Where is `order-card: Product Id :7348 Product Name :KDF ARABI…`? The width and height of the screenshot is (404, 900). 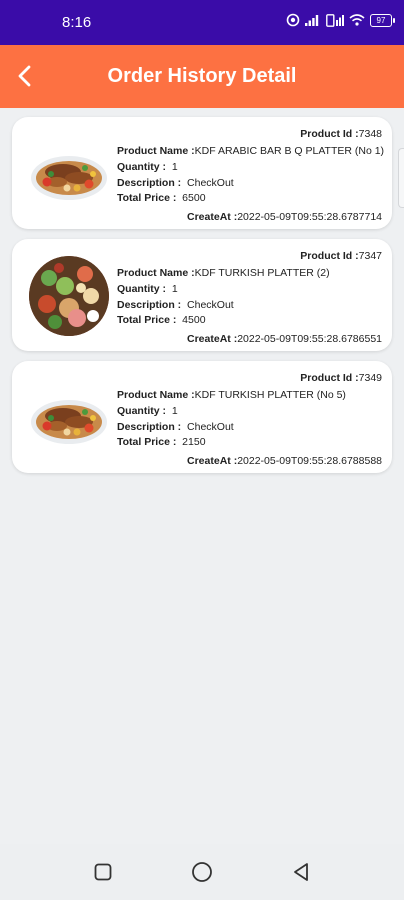 order-card: Product Id :7348 Product Name :KDF ARABI… is located at coordinates (202, 173).